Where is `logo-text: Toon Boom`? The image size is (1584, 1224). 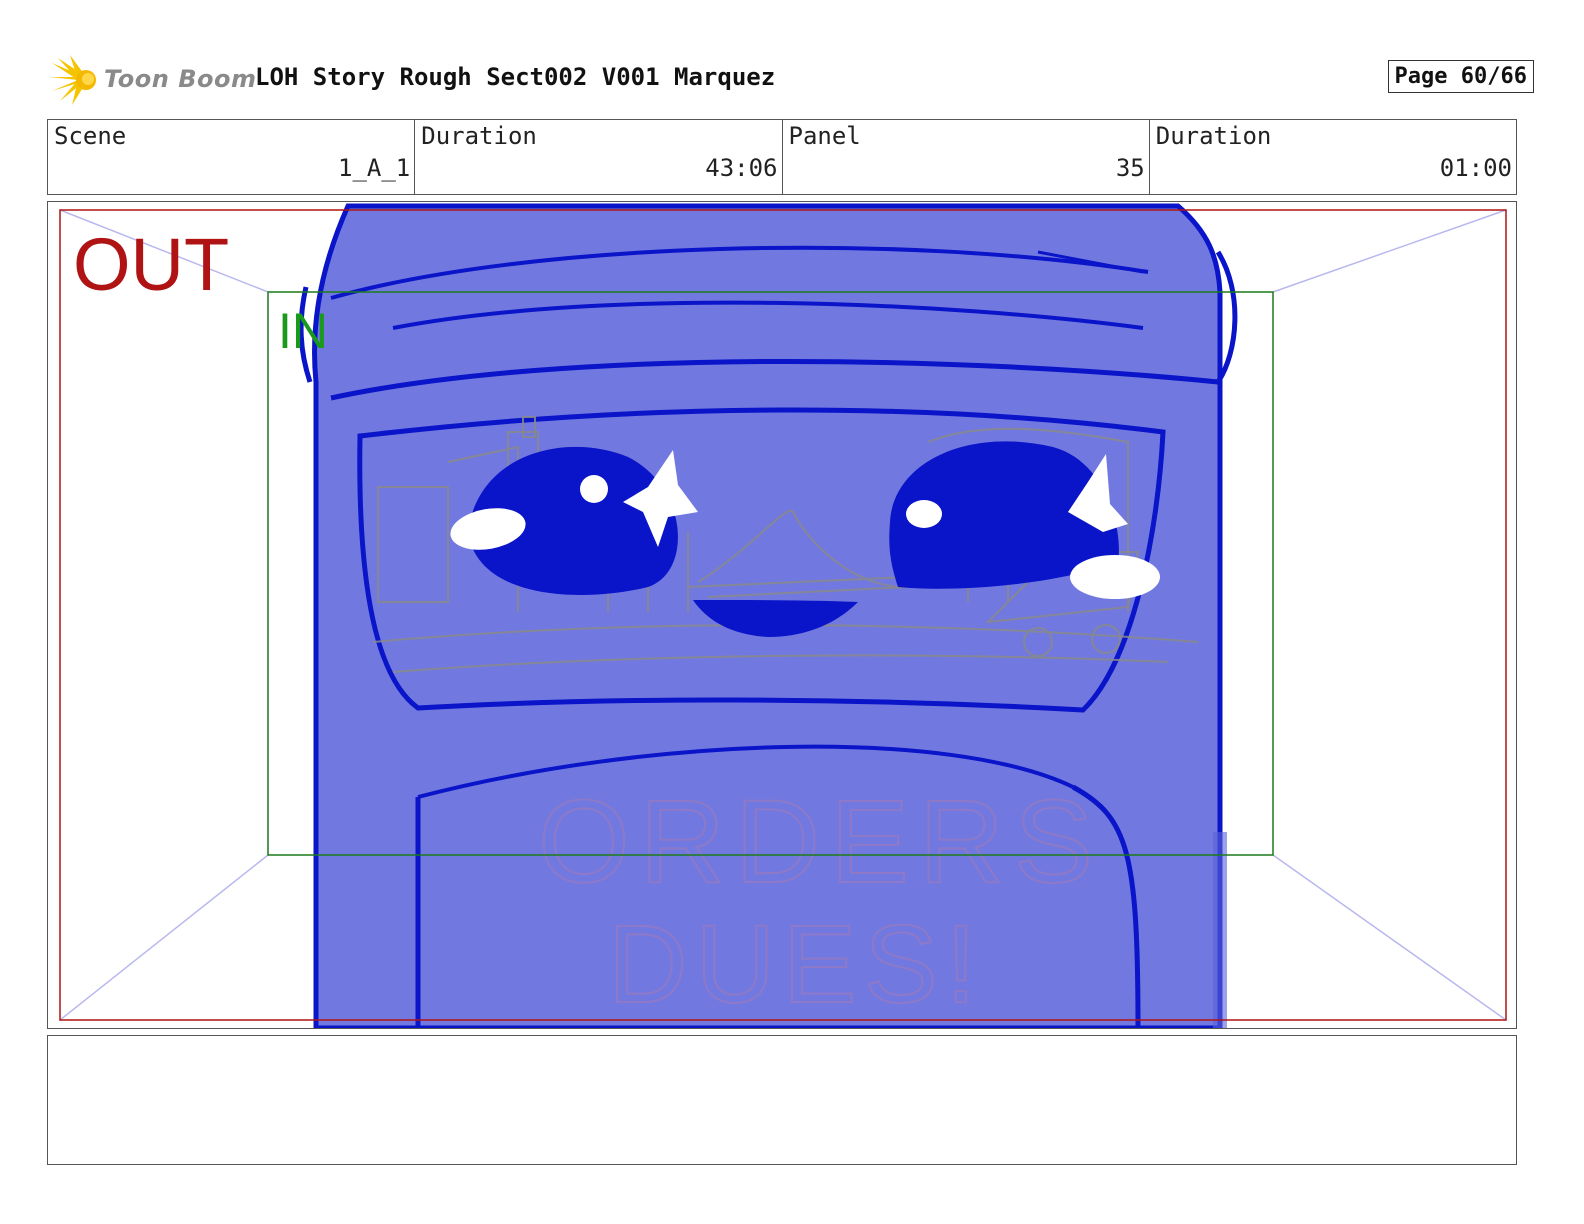
logo-text: Toon Boom is located at coordinates (180, 79).